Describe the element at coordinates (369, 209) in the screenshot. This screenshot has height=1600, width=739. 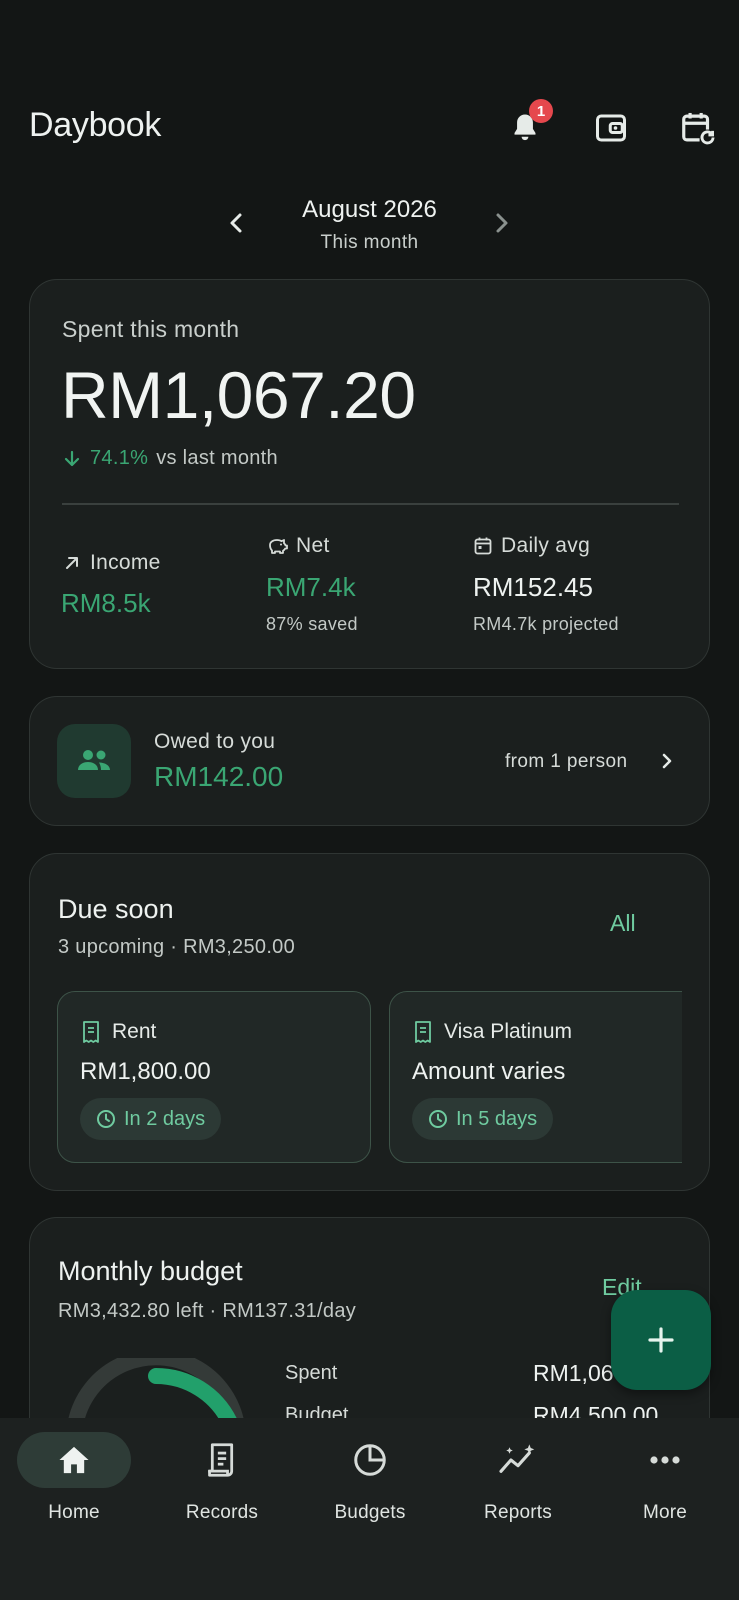
I see `month-title: August 2026` at that location.